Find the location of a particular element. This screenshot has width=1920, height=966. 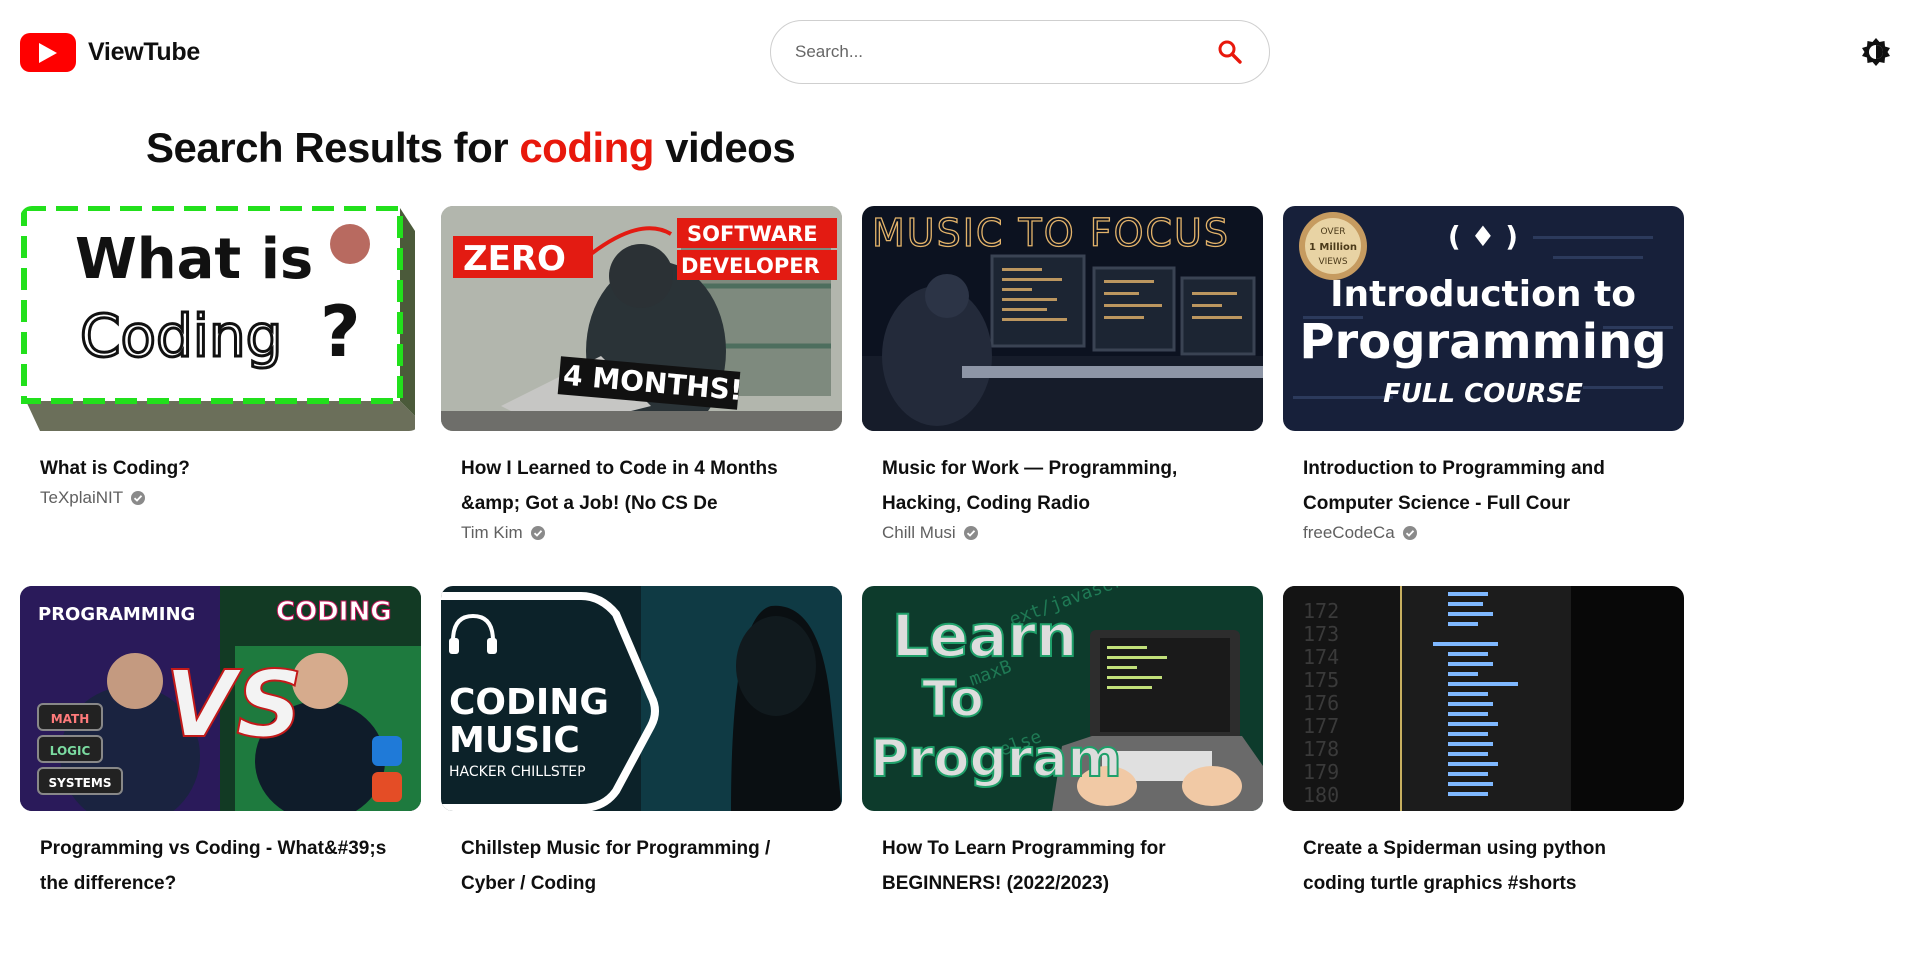

thumb-text: What is is located at coordinates (194, 259).